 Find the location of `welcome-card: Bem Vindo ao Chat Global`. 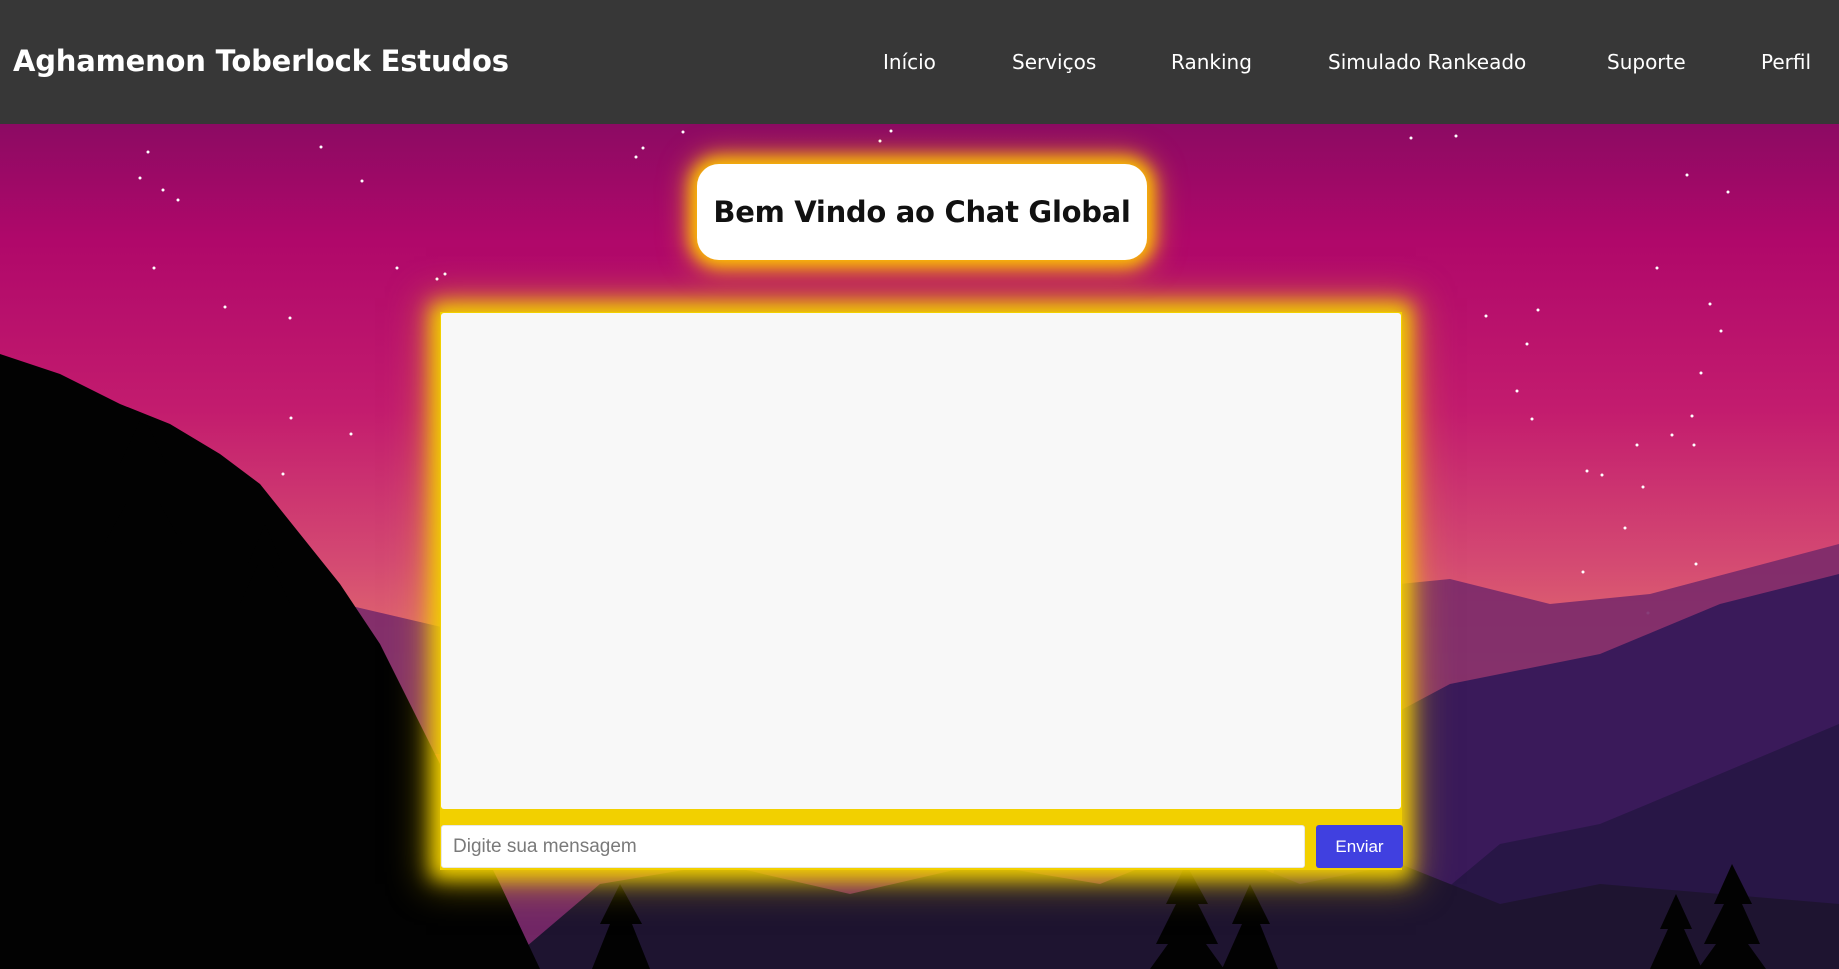

welcome-card: Bem Vindo ao Chat Global is located at coordinates (922, 212).